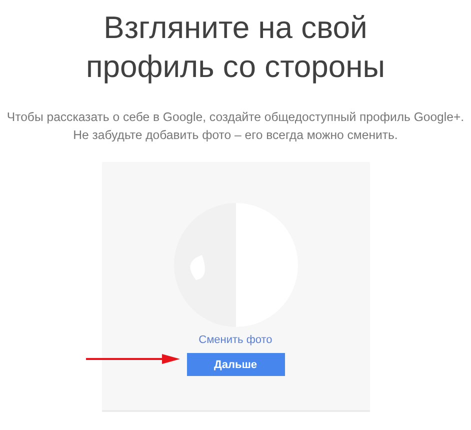  Describe the element at coordinates (235, 364) in the screenshot. I see `next-button: Дальше` at that location.